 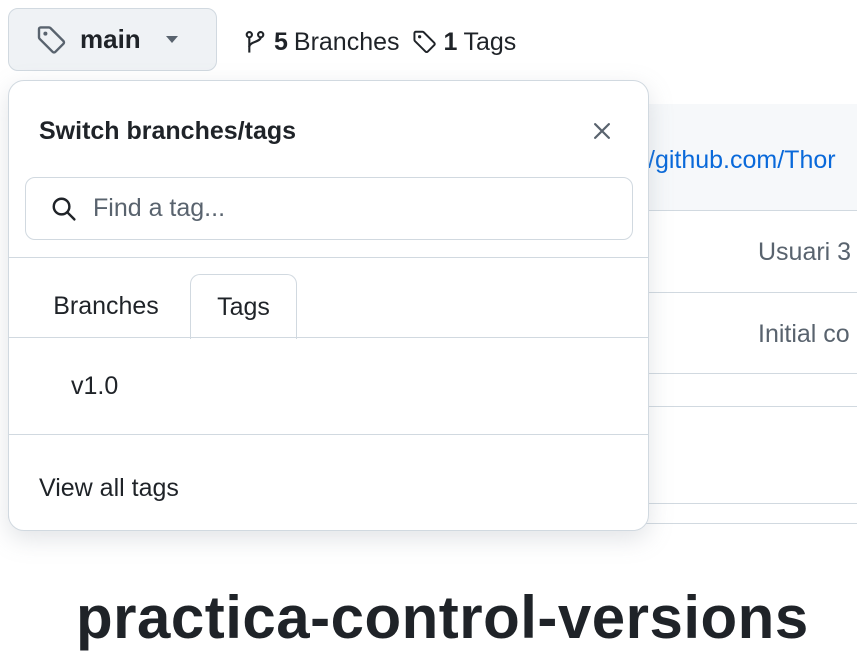 I want to click on view-all-tags-link: View all tags, so click(x=109, y=488).